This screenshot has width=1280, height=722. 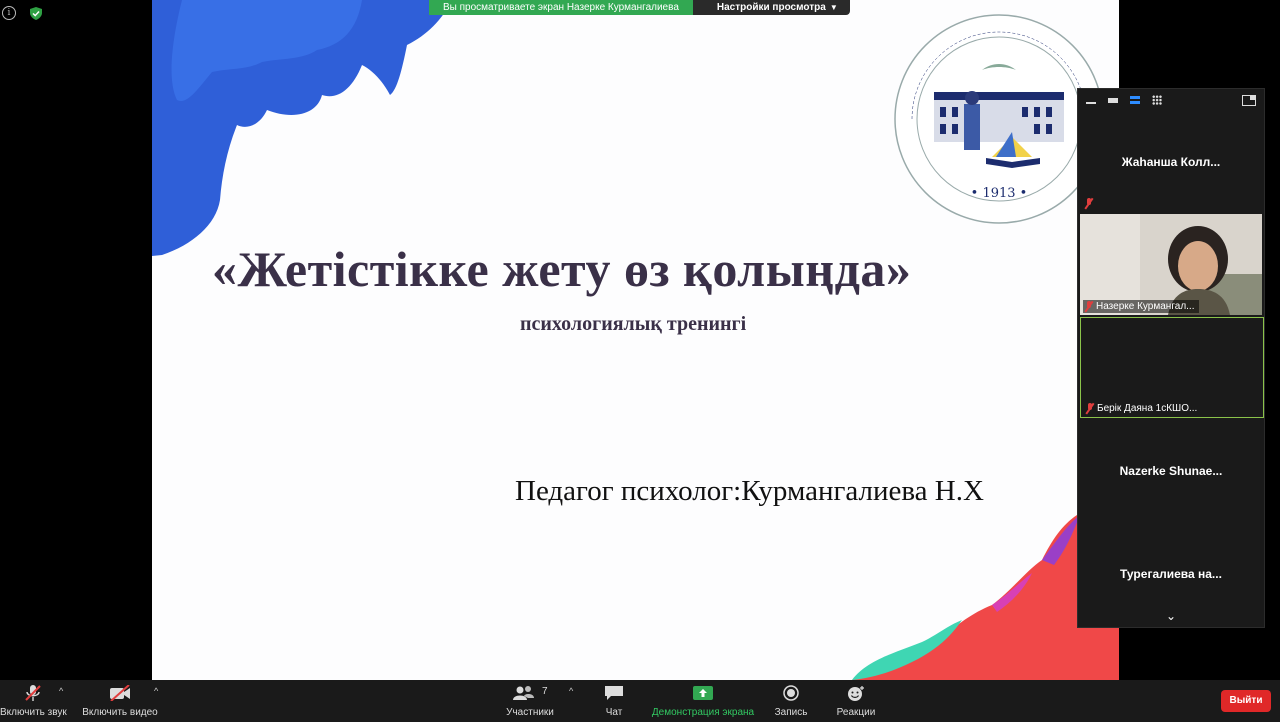 I want to click on participant-label, so click(x=1090, y=203).